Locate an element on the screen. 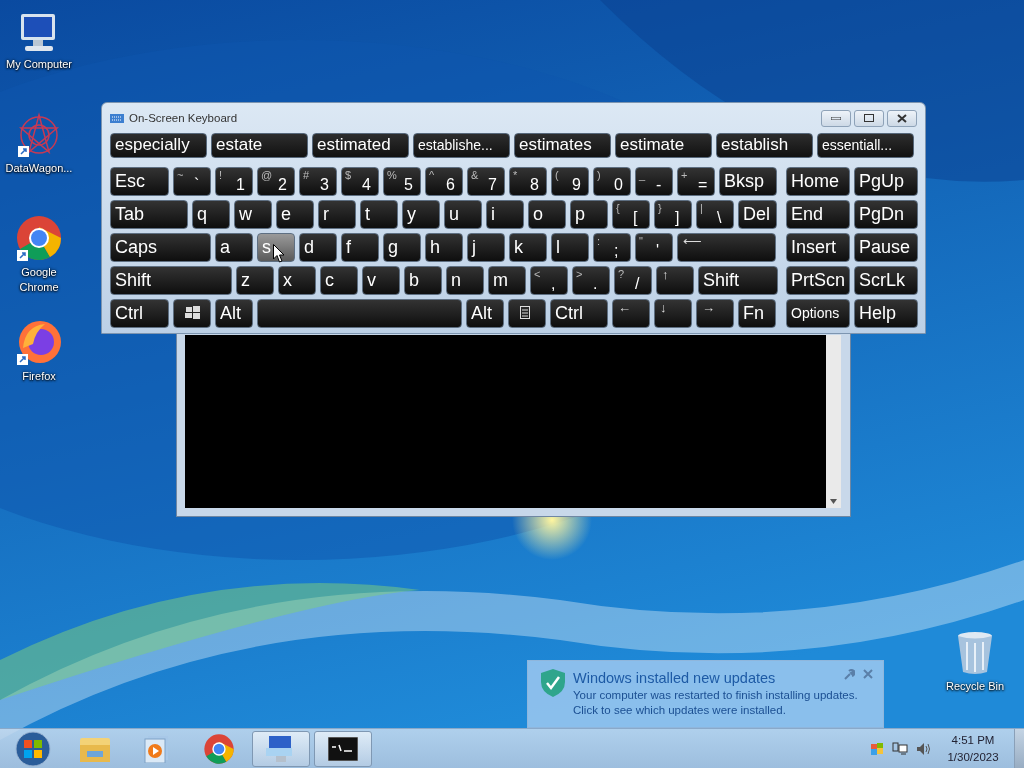 This screenshot has width=1024, height=768. key: ^ 6 is located at coordinates (444, 181).